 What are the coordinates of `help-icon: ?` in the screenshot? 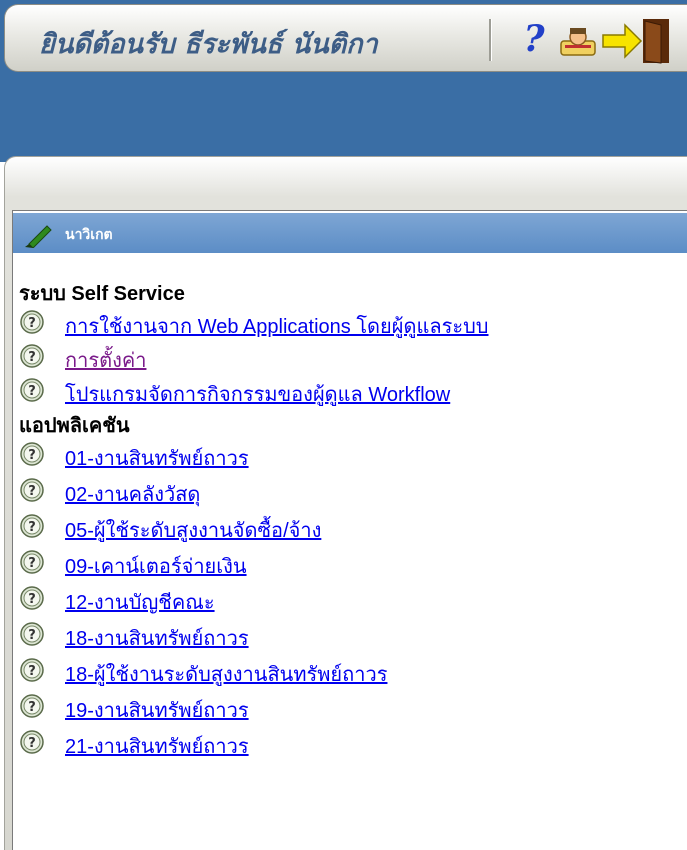 It's located at (534, 39).